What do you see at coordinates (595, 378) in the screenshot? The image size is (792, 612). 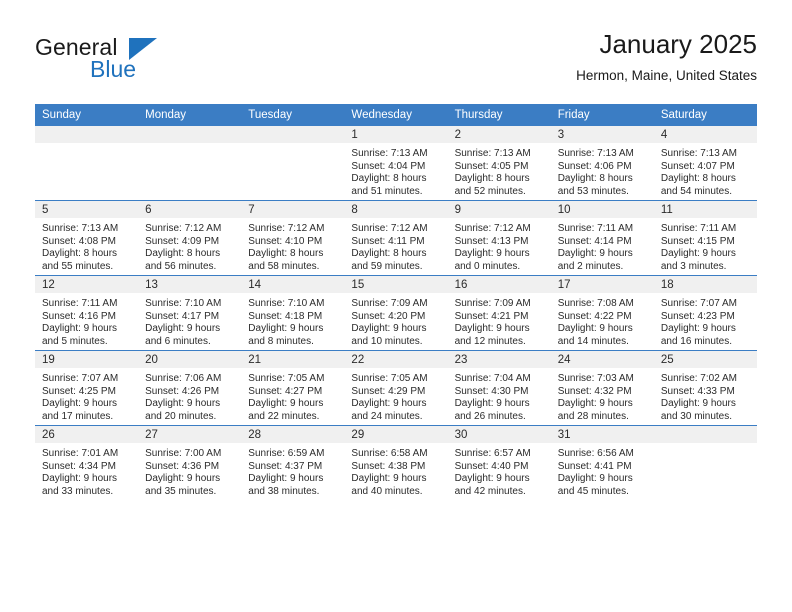 I see `sunrise-text: Sunrise: 7:03 AM` at bounding box center [595, 378].